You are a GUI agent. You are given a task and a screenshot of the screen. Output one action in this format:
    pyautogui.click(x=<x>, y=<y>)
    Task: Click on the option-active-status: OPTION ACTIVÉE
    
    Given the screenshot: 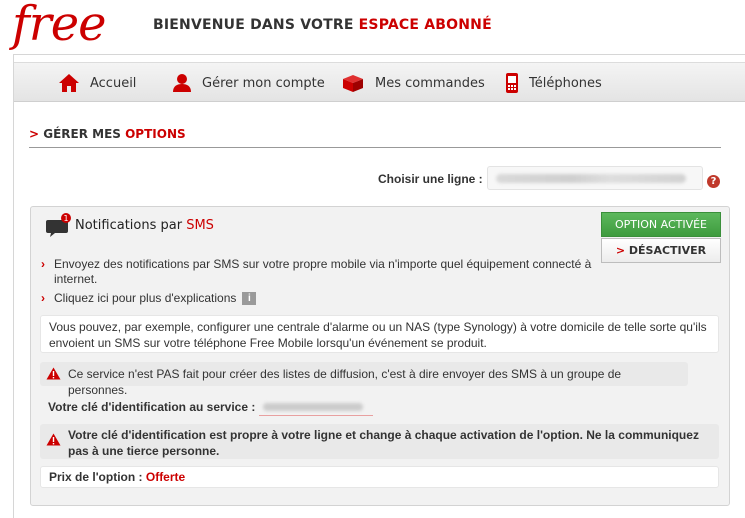 What is the action you would take?
    pyautogui.click(x=661, y=224)
    